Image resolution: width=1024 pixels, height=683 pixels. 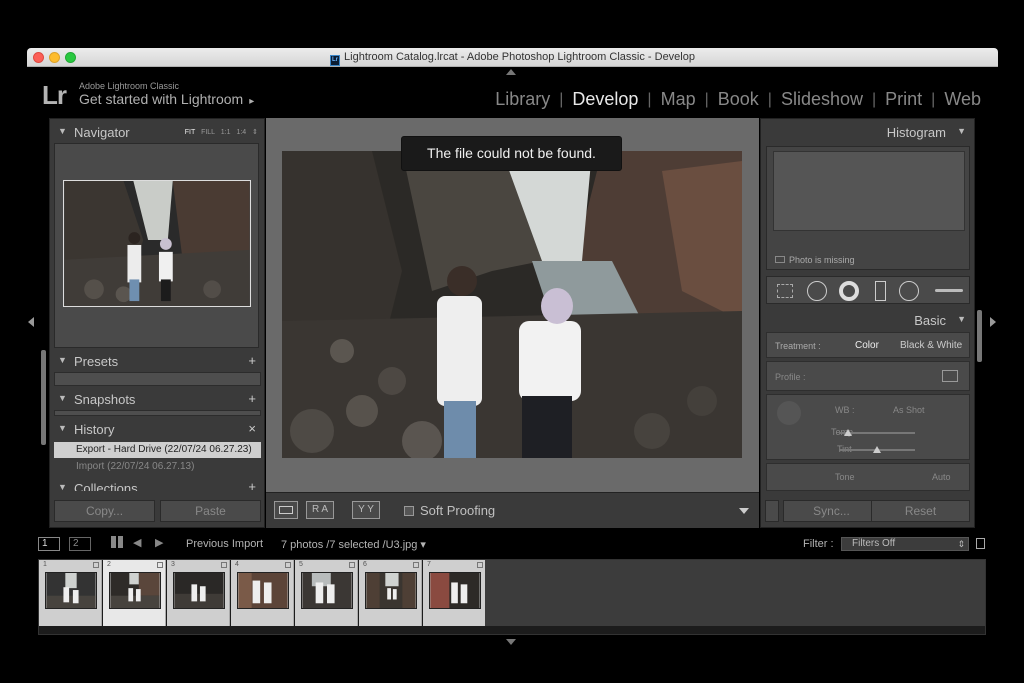 What do you see at coordinates (605, 99) in the screenshot?
I see `module-develop: Develop` at bounding box center [605, 99].